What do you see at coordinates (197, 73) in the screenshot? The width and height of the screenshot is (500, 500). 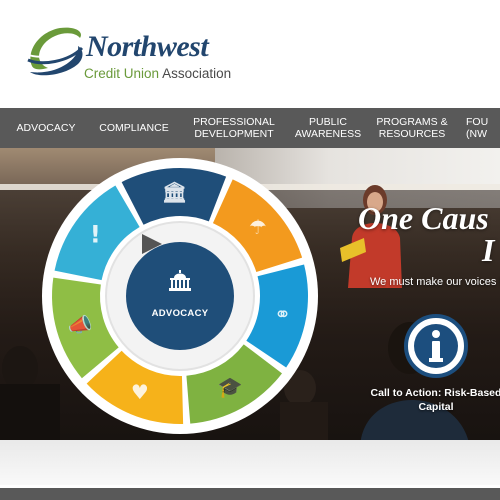 I see `logo-subtitle-part2: Association` at bounding box center [197, 73].